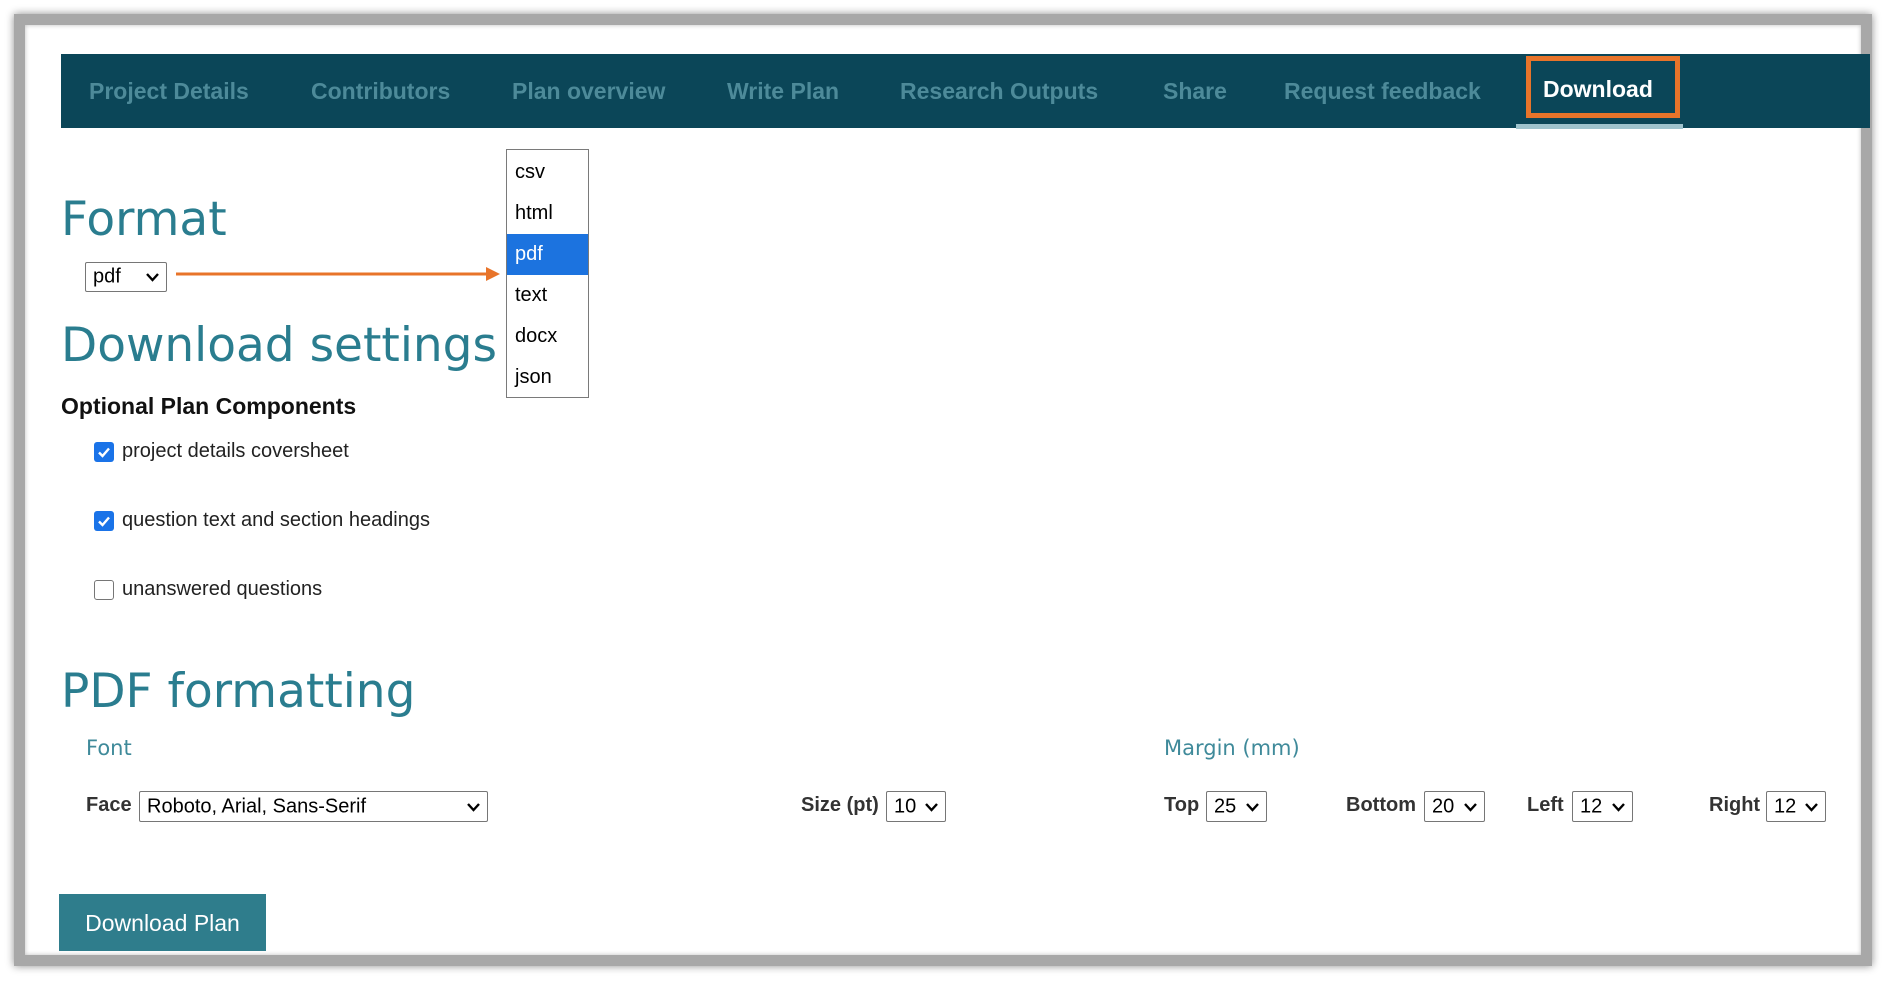 The image size is (1900, 986). What do you see at coordinates (1232, 748) in the screenshot?
I see `margin-section-label: Margin (mm)` at bounding box center [1232, 748].